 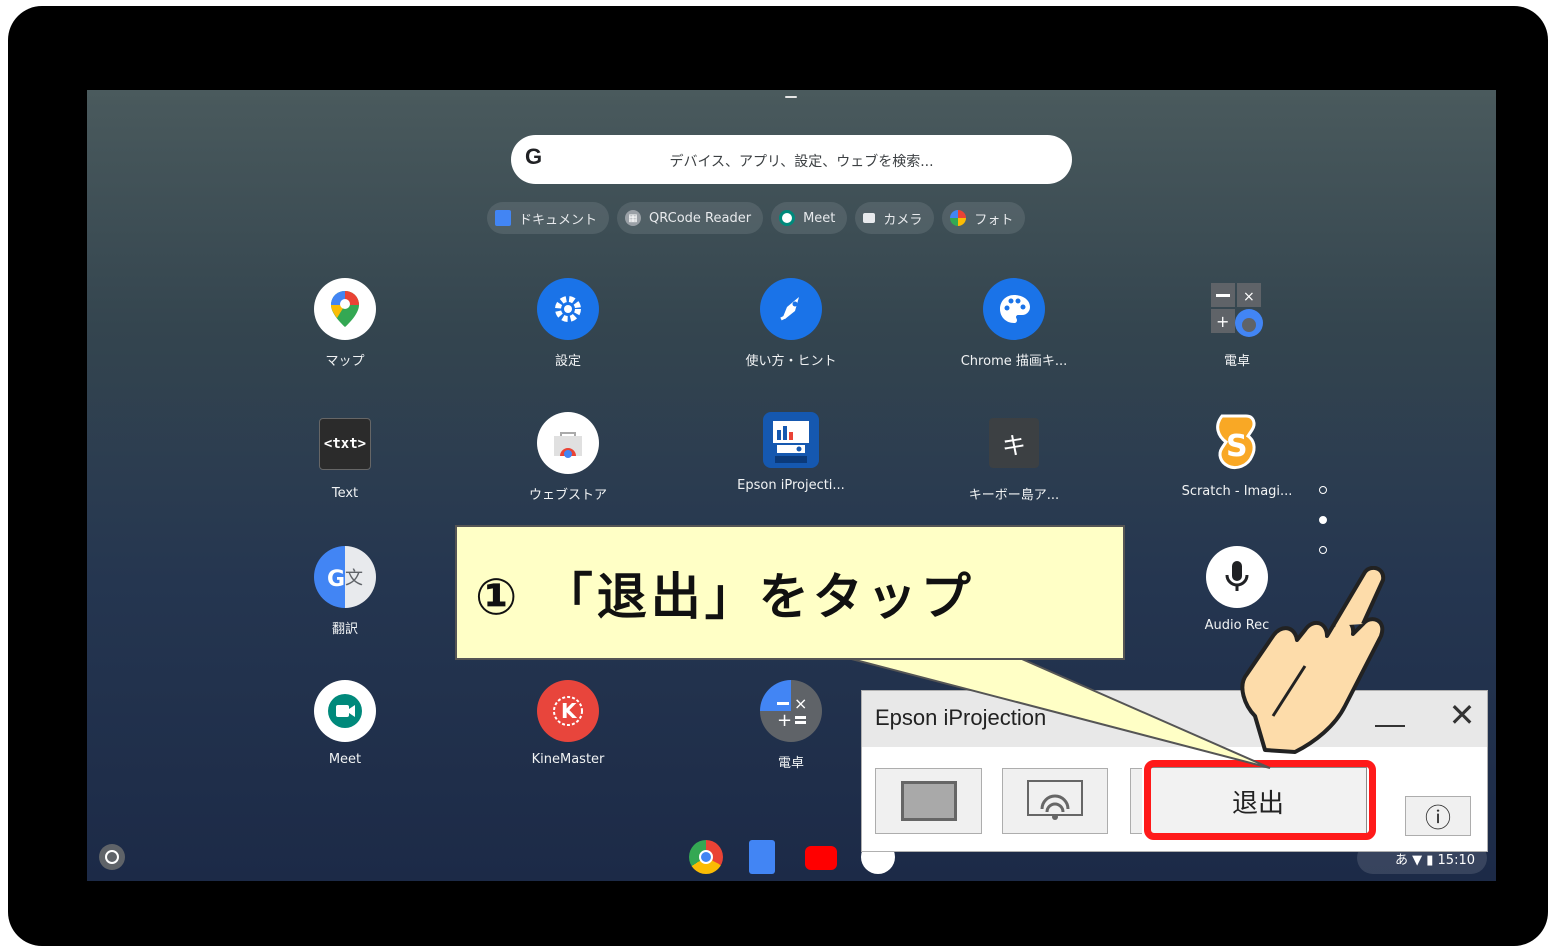 I want to click on app-label: 設定, so click(x=567, y=361).